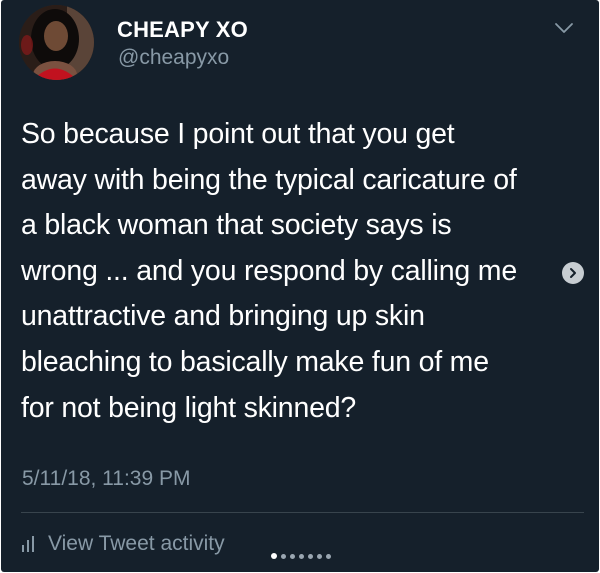 The width and height of the screenshot is (600, 573). I want to click on carousel-next-button, so click(573, 273).